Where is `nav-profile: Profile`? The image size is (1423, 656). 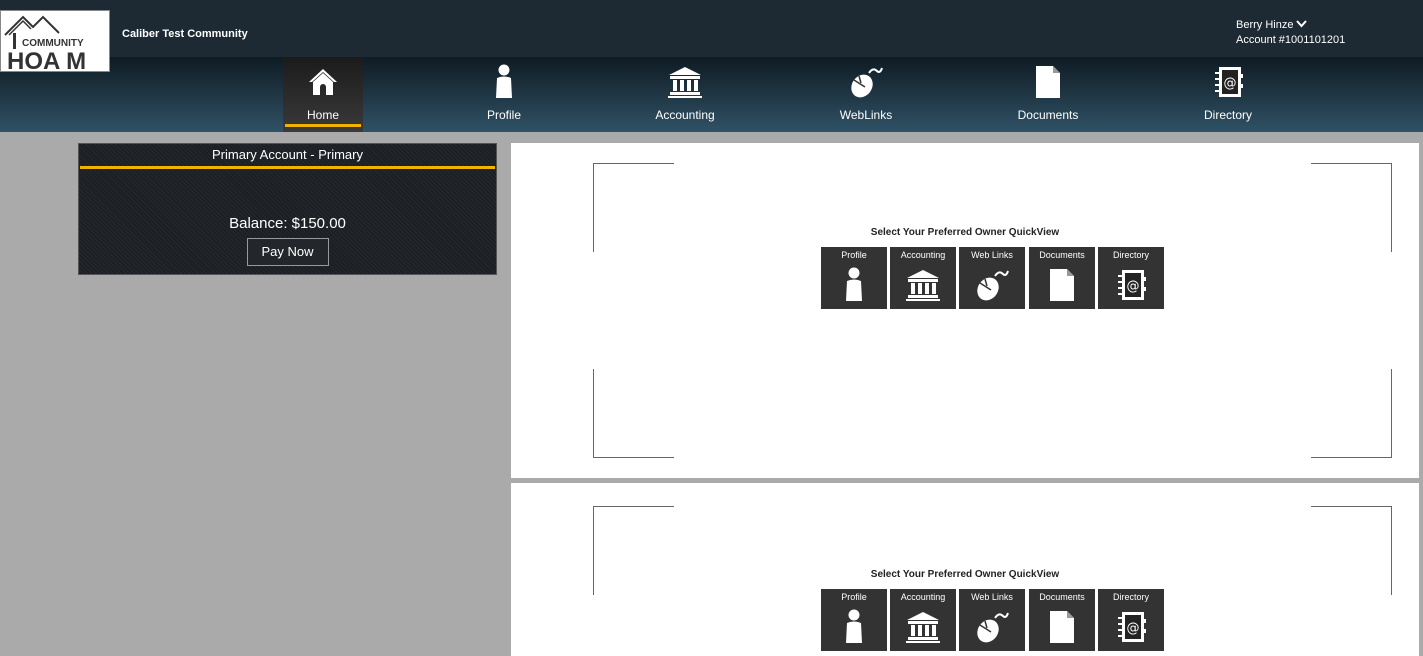
nav-profile: Profile is located at coordinates (504, 94).